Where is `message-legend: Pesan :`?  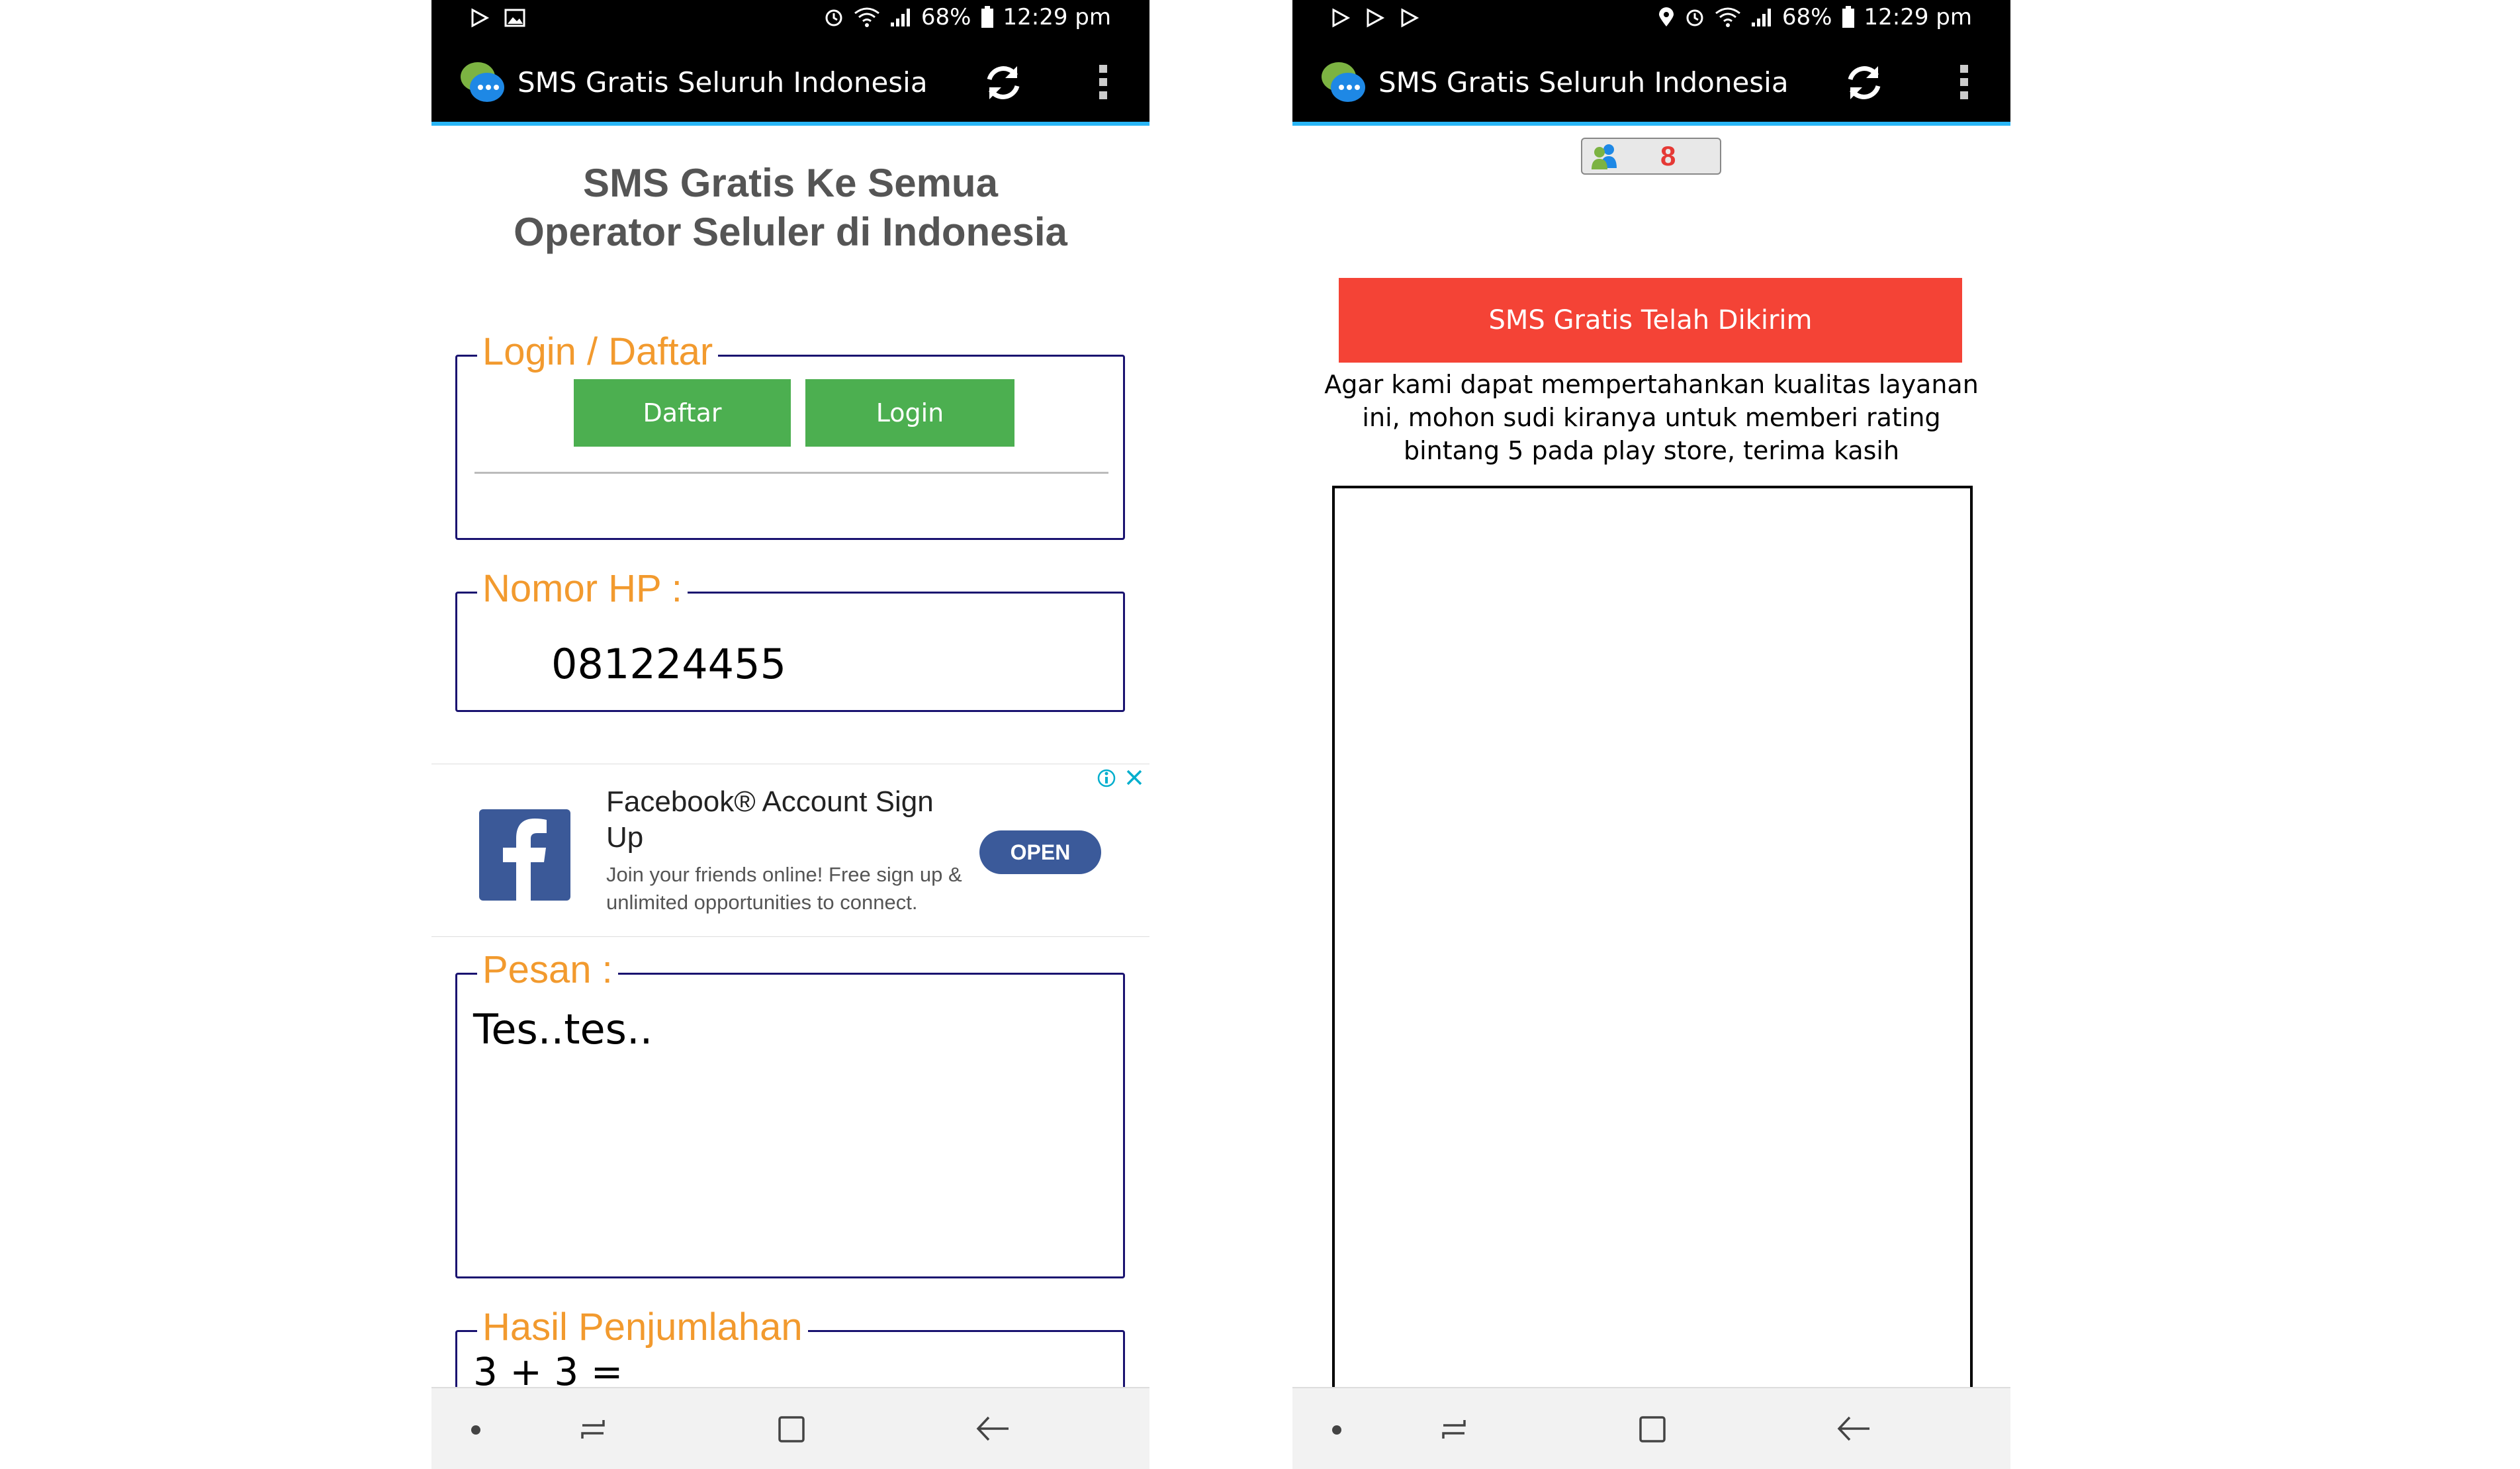 message-legend: Pesan : is located at coordinates (547, 970).